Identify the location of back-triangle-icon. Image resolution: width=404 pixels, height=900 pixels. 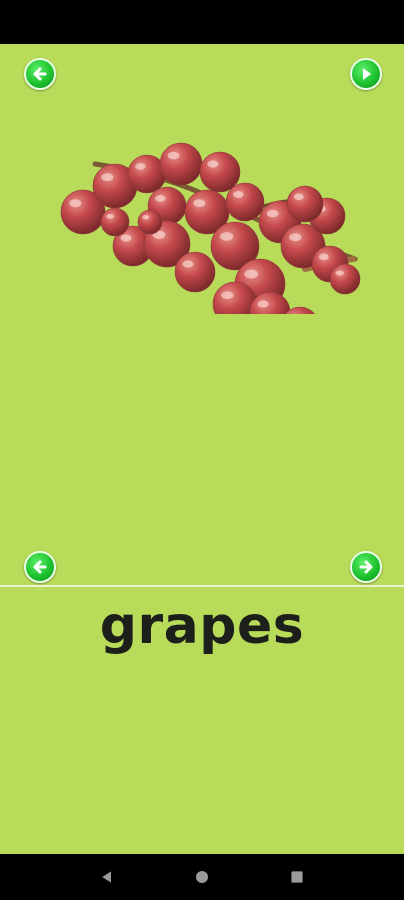
(107, 877).